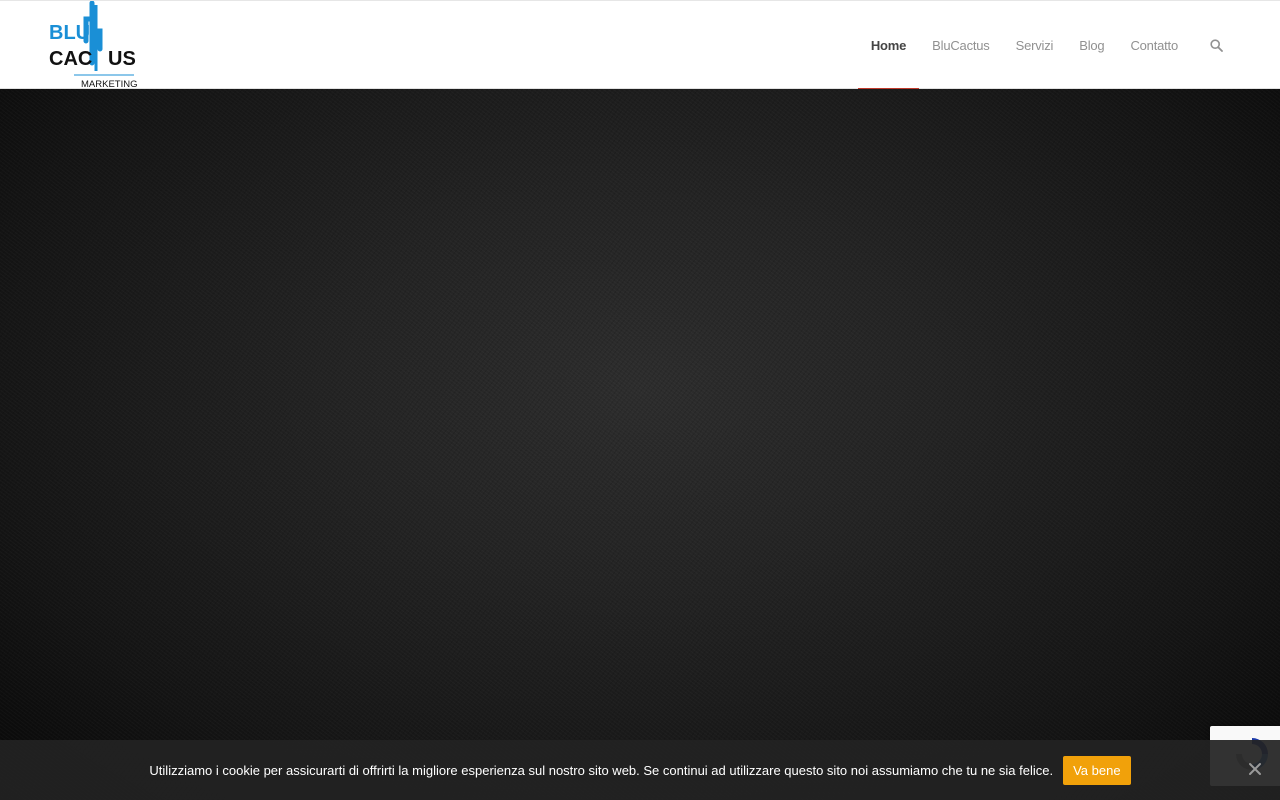 The width and height of the screenshot is (1280, 800). What do you see at coordinates (109, 84) in the screenshot?
I see `logo-text-marketing: MARKETING` at bounding box center [109, 84].